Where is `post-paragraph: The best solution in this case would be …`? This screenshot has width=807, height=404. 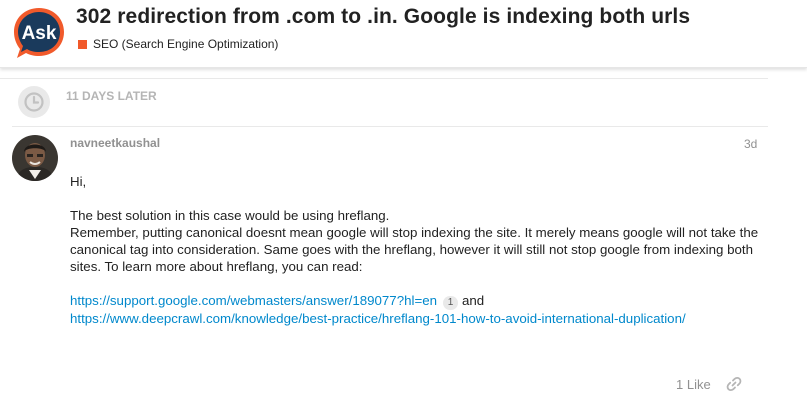 post-paragraph: The best solution in this case would be … is located at coordinates (420, 241).